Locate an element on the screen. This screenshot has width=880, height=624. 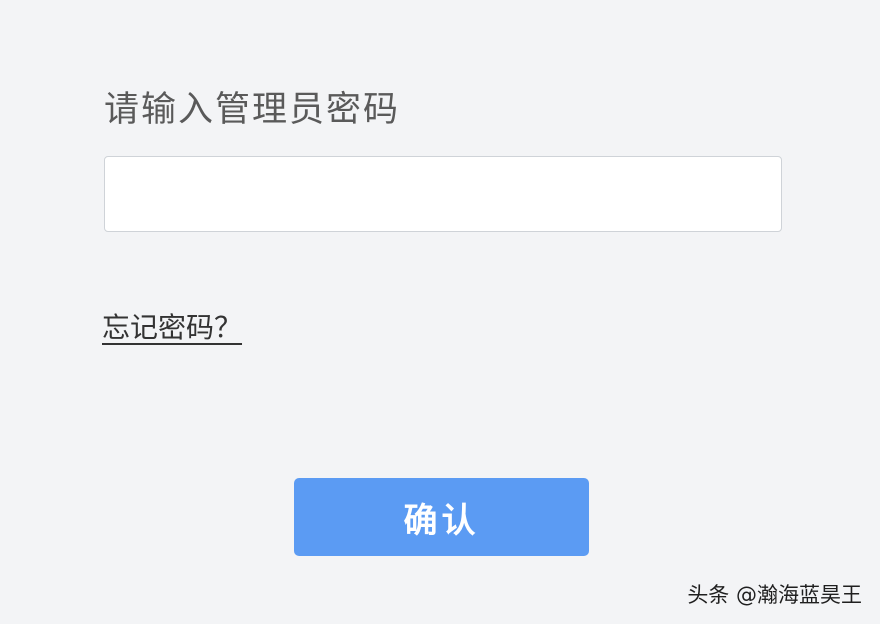
page-title: 请输入管理员密码 is located at coordinates (252, 110).